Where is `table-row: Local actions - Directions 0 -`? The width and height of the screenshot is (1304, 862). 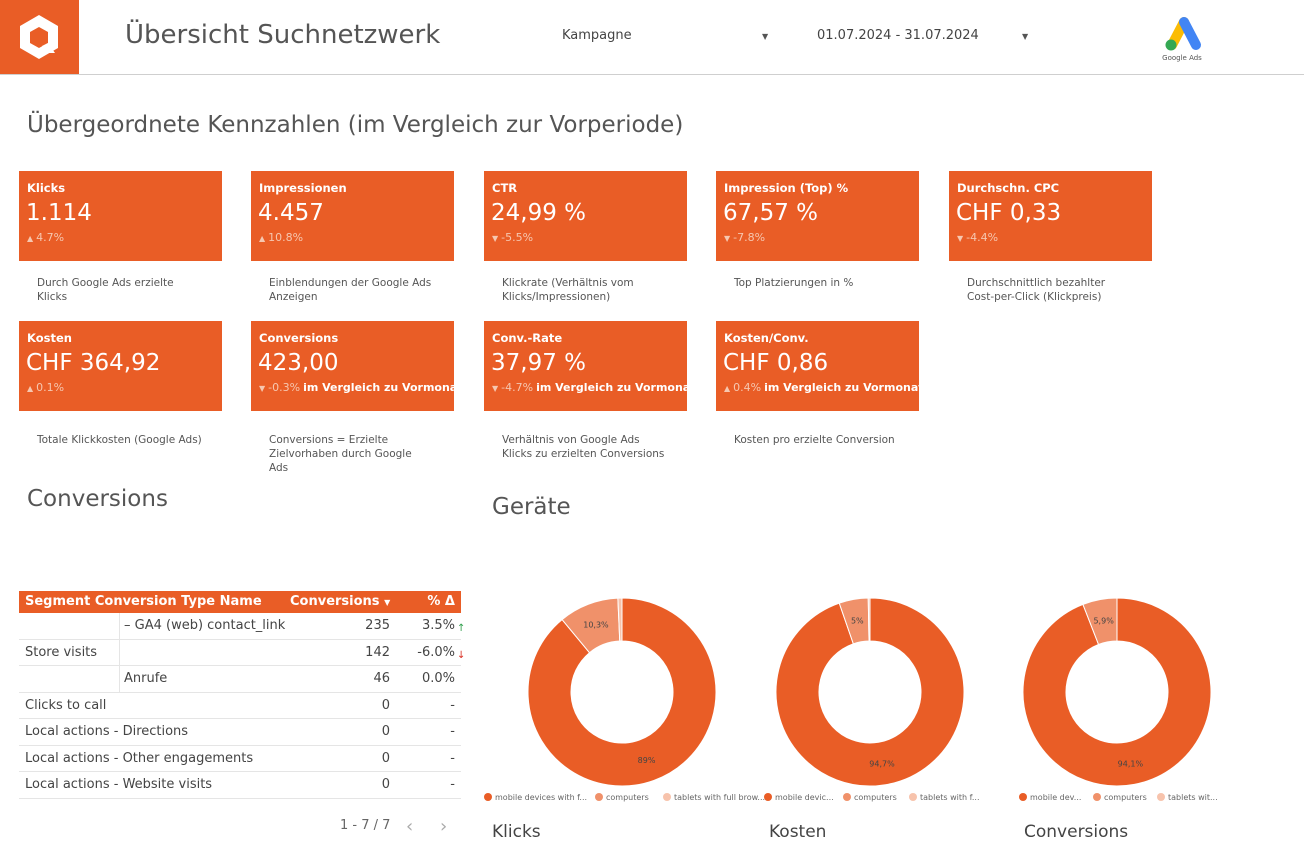
table-row: Local actions - Directions 0 - is located at coordinates (240, 732).